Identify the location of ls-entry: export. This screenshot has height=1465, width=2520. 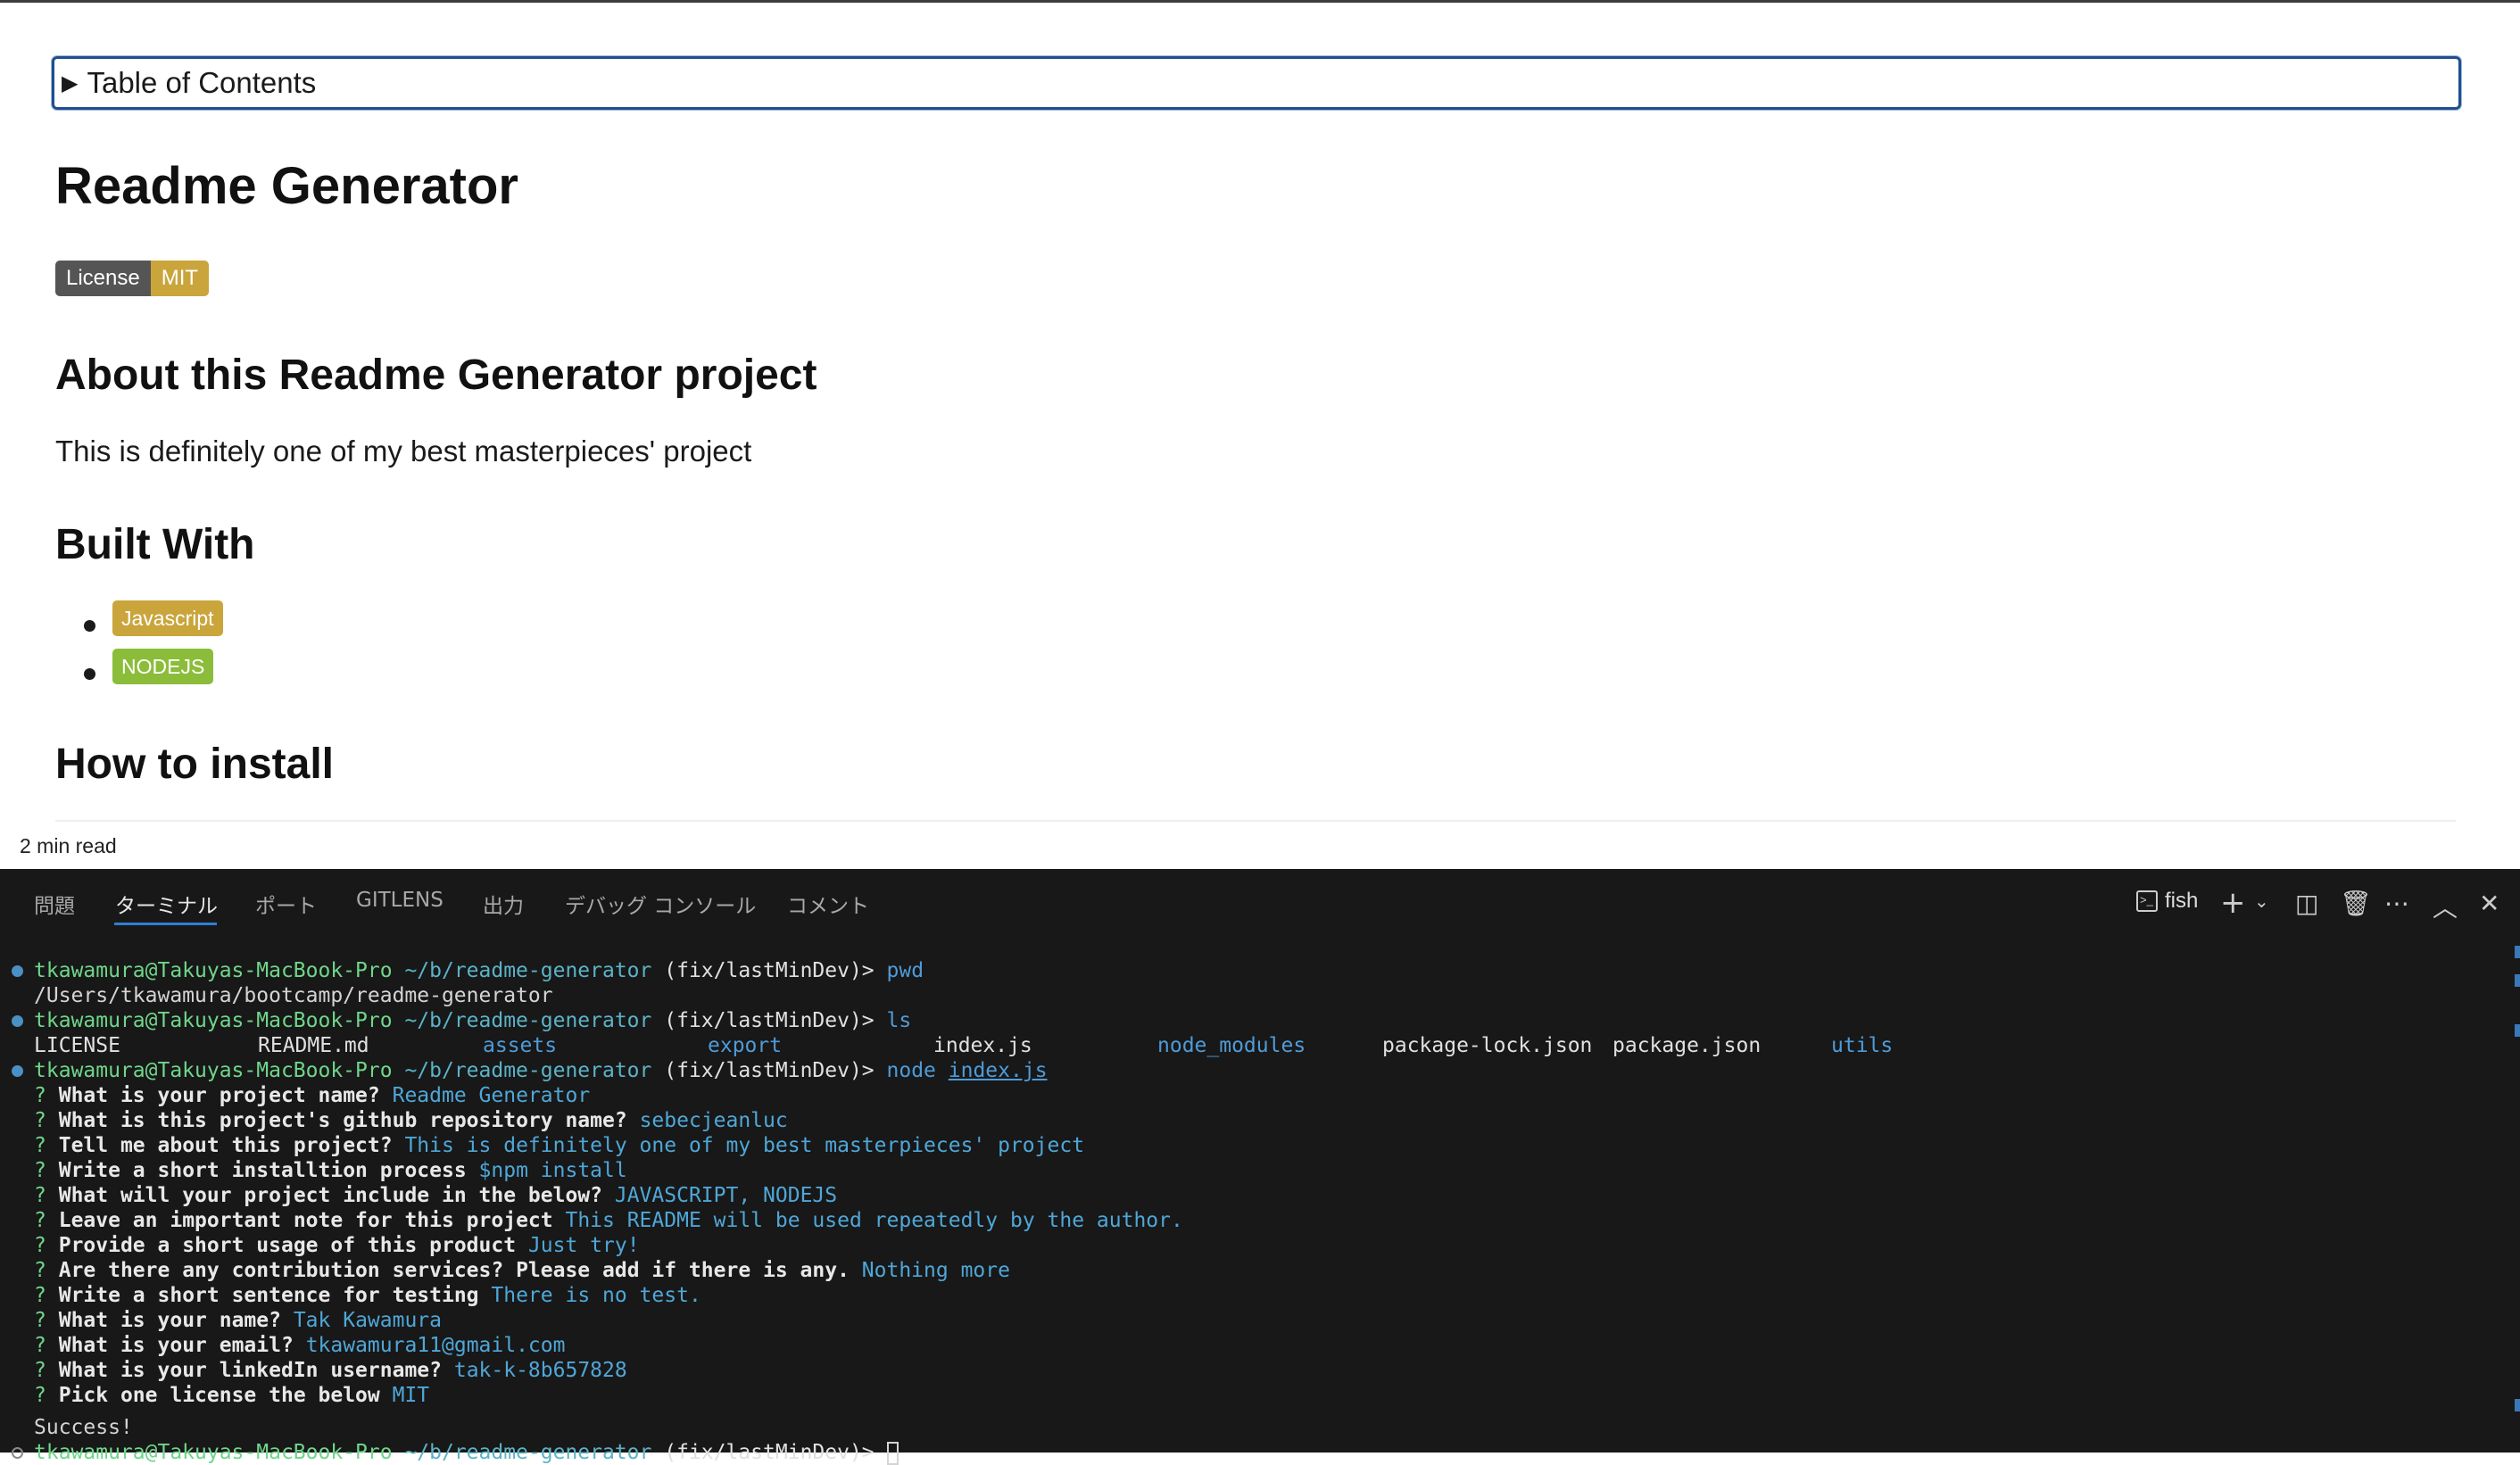
(745, 1045).